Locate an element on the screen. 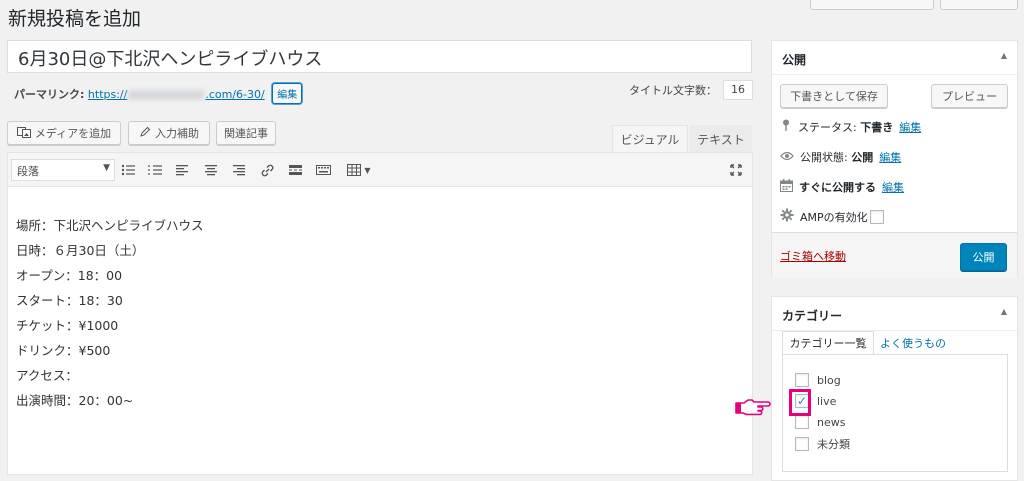 The height and width of the screenshot is (481, 1024). link-icon is located at coordinates (267, 170).